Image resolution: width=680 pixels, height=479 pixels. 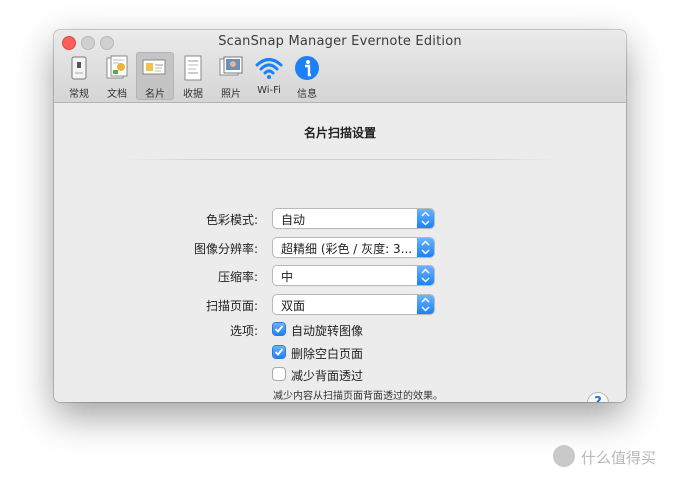 I want to click on help-button: ?, so click(x=598, y=397).